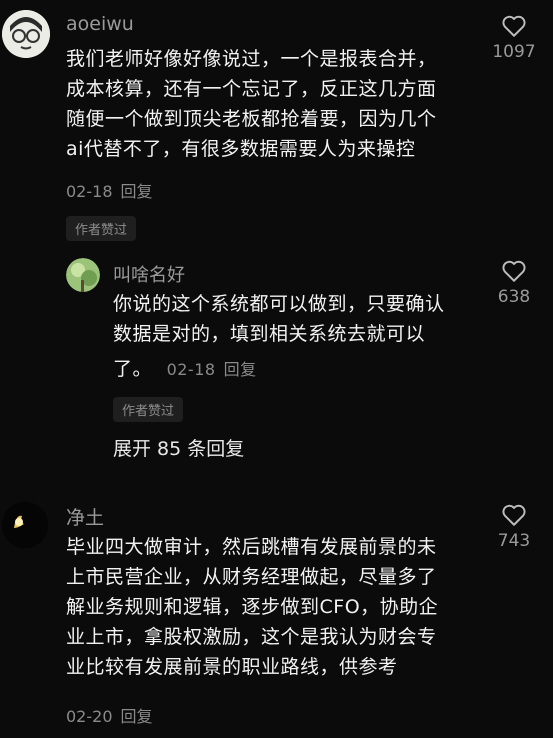  I want to click on comment-line: 上市民营企业，从财务经理做起，尽量多了, so click(251, 577).